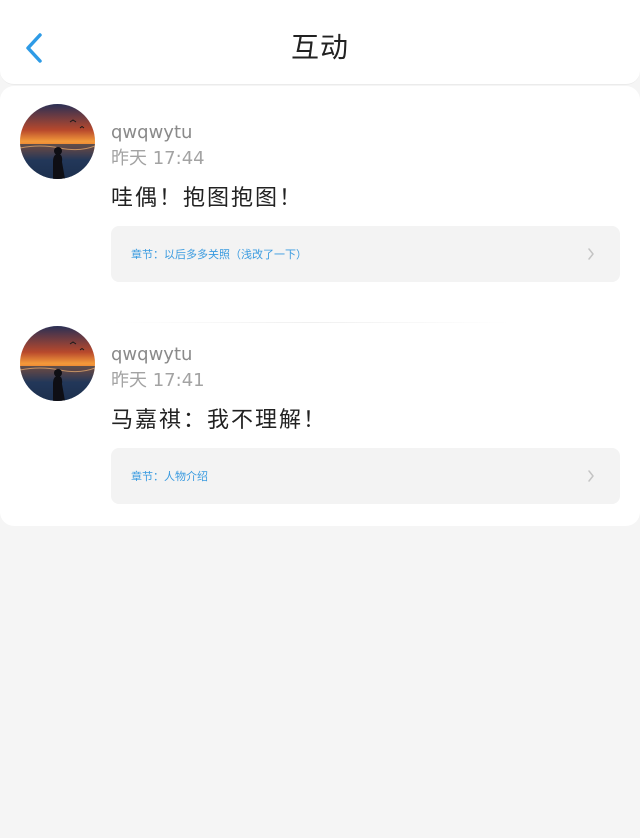  What do you see at coordinates (365, 254) in the screenshot?
I see `chapter-link: 章节：以后多多关照（浅改了一下）` at bounding box center [365, 254].